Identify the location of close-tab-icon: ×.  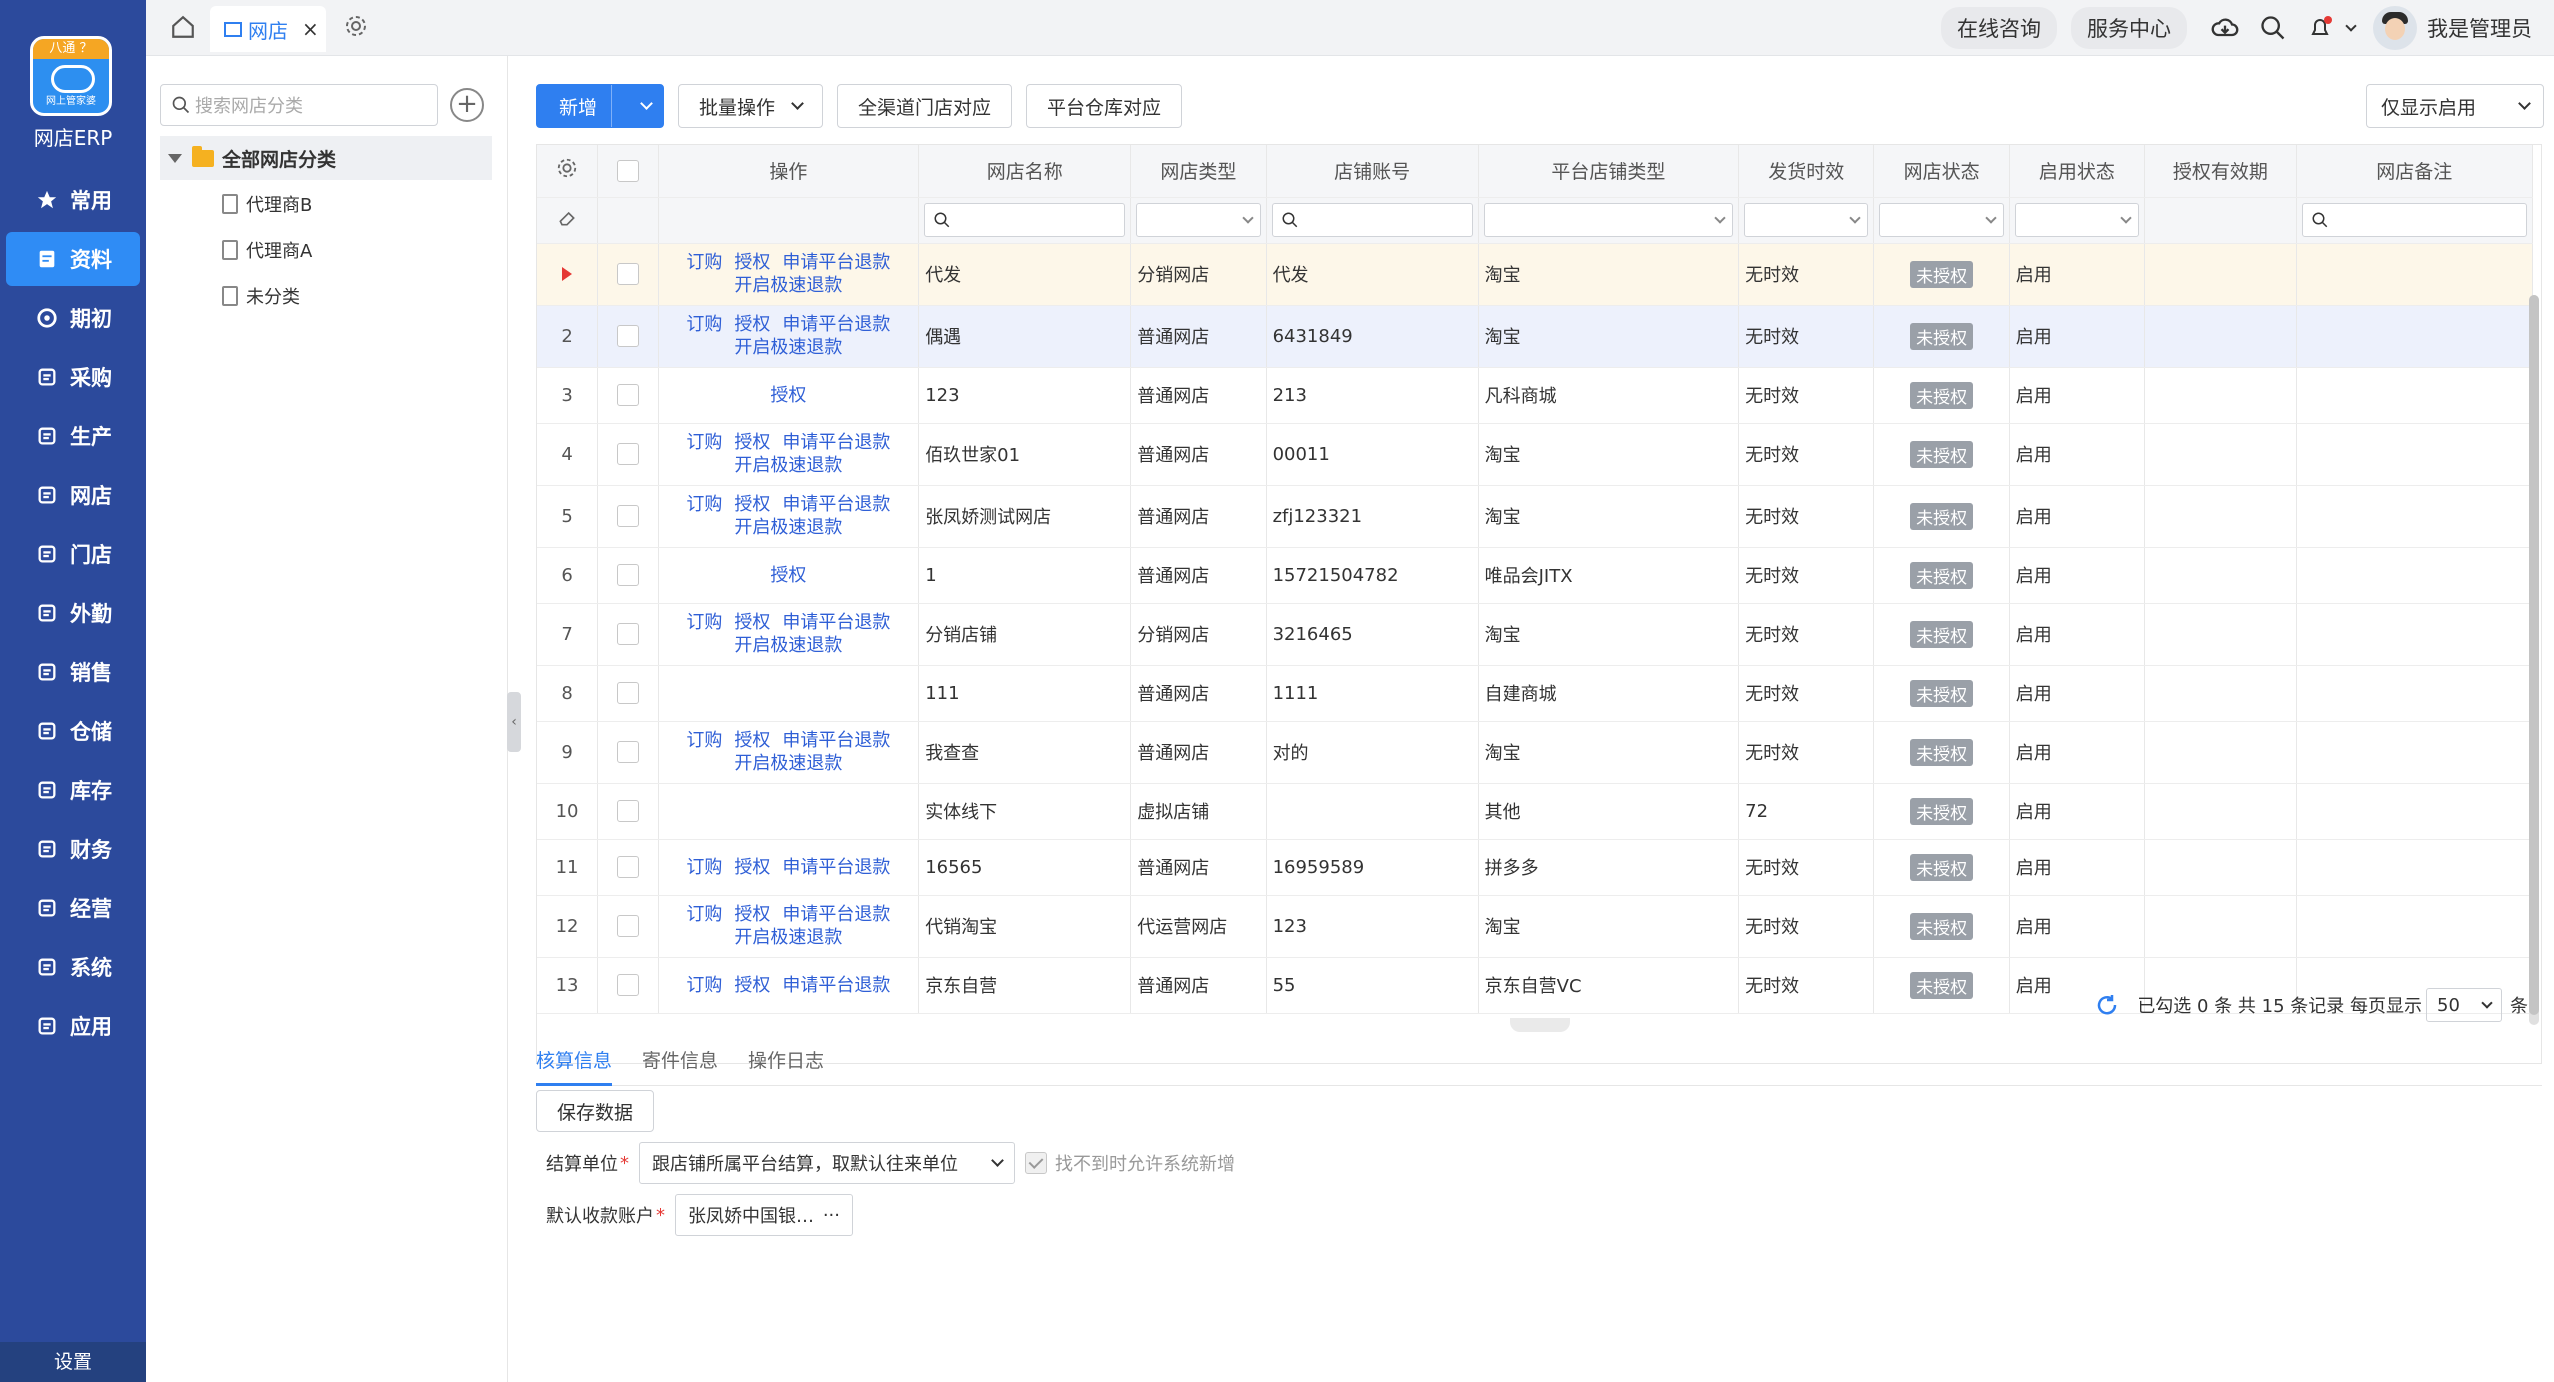
(310, 29).